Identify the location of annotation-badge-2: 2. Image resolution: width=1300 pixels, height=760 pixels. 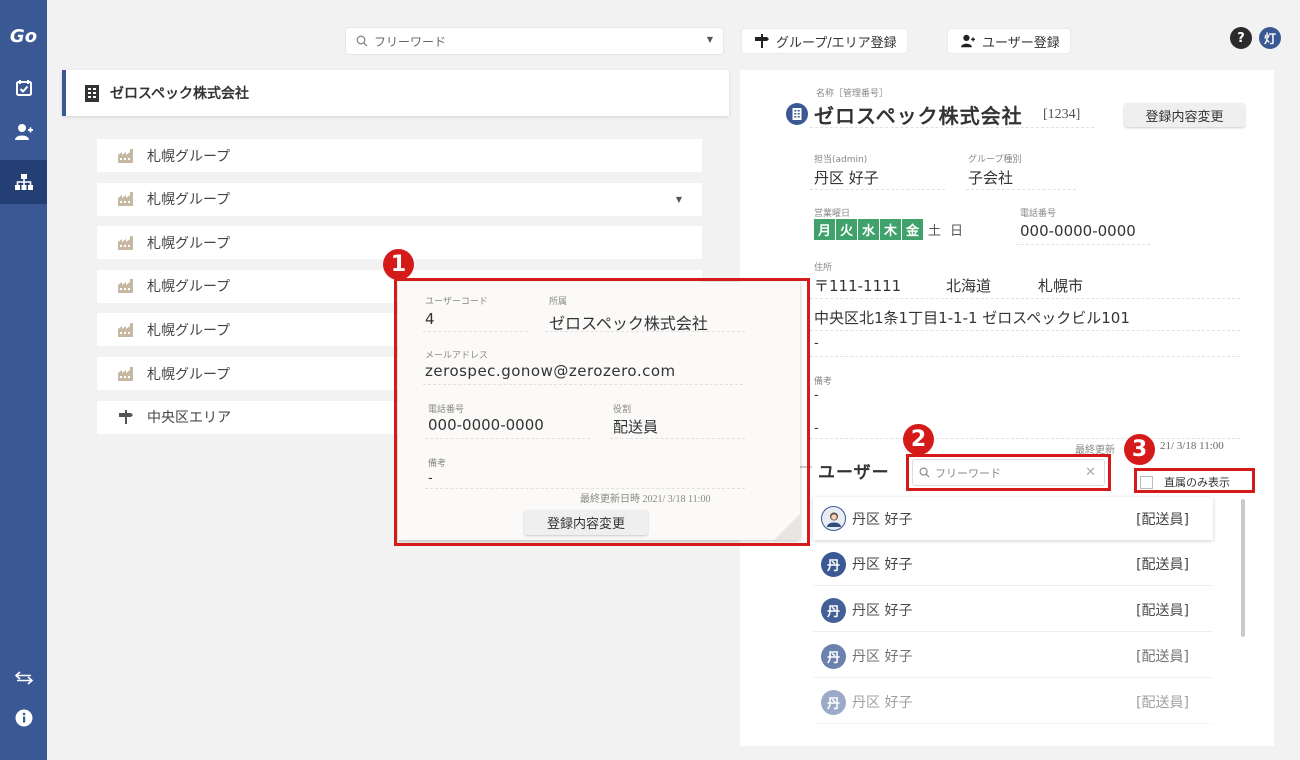
(918, 439).